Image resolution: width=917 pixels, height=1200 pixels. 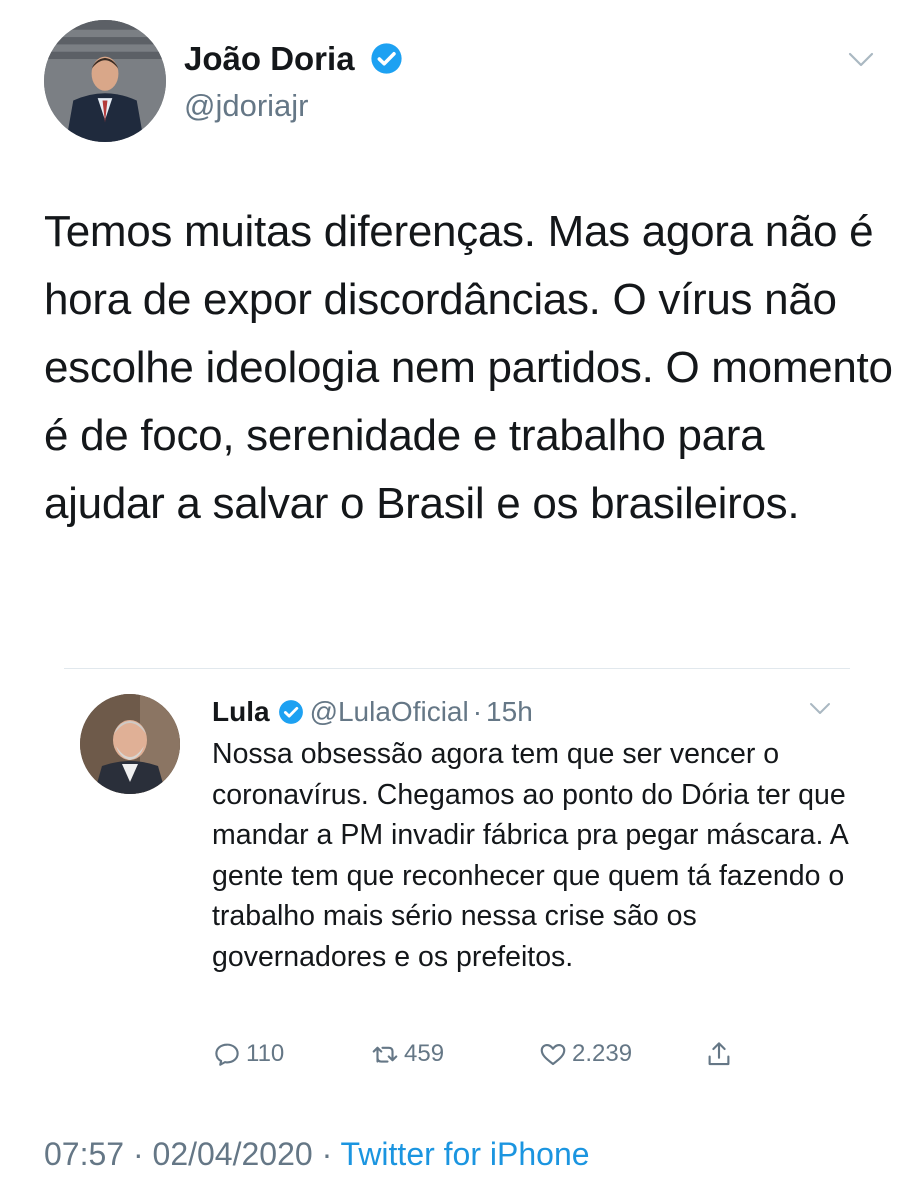 I want to click on author-photo, so click(x=105, y=81).